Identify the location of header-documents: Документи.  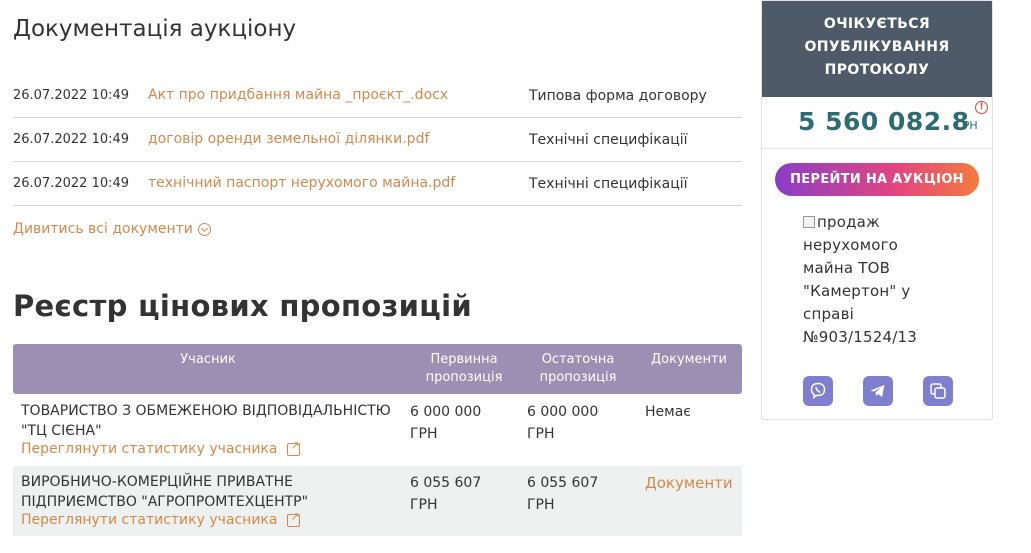
(689, 359).